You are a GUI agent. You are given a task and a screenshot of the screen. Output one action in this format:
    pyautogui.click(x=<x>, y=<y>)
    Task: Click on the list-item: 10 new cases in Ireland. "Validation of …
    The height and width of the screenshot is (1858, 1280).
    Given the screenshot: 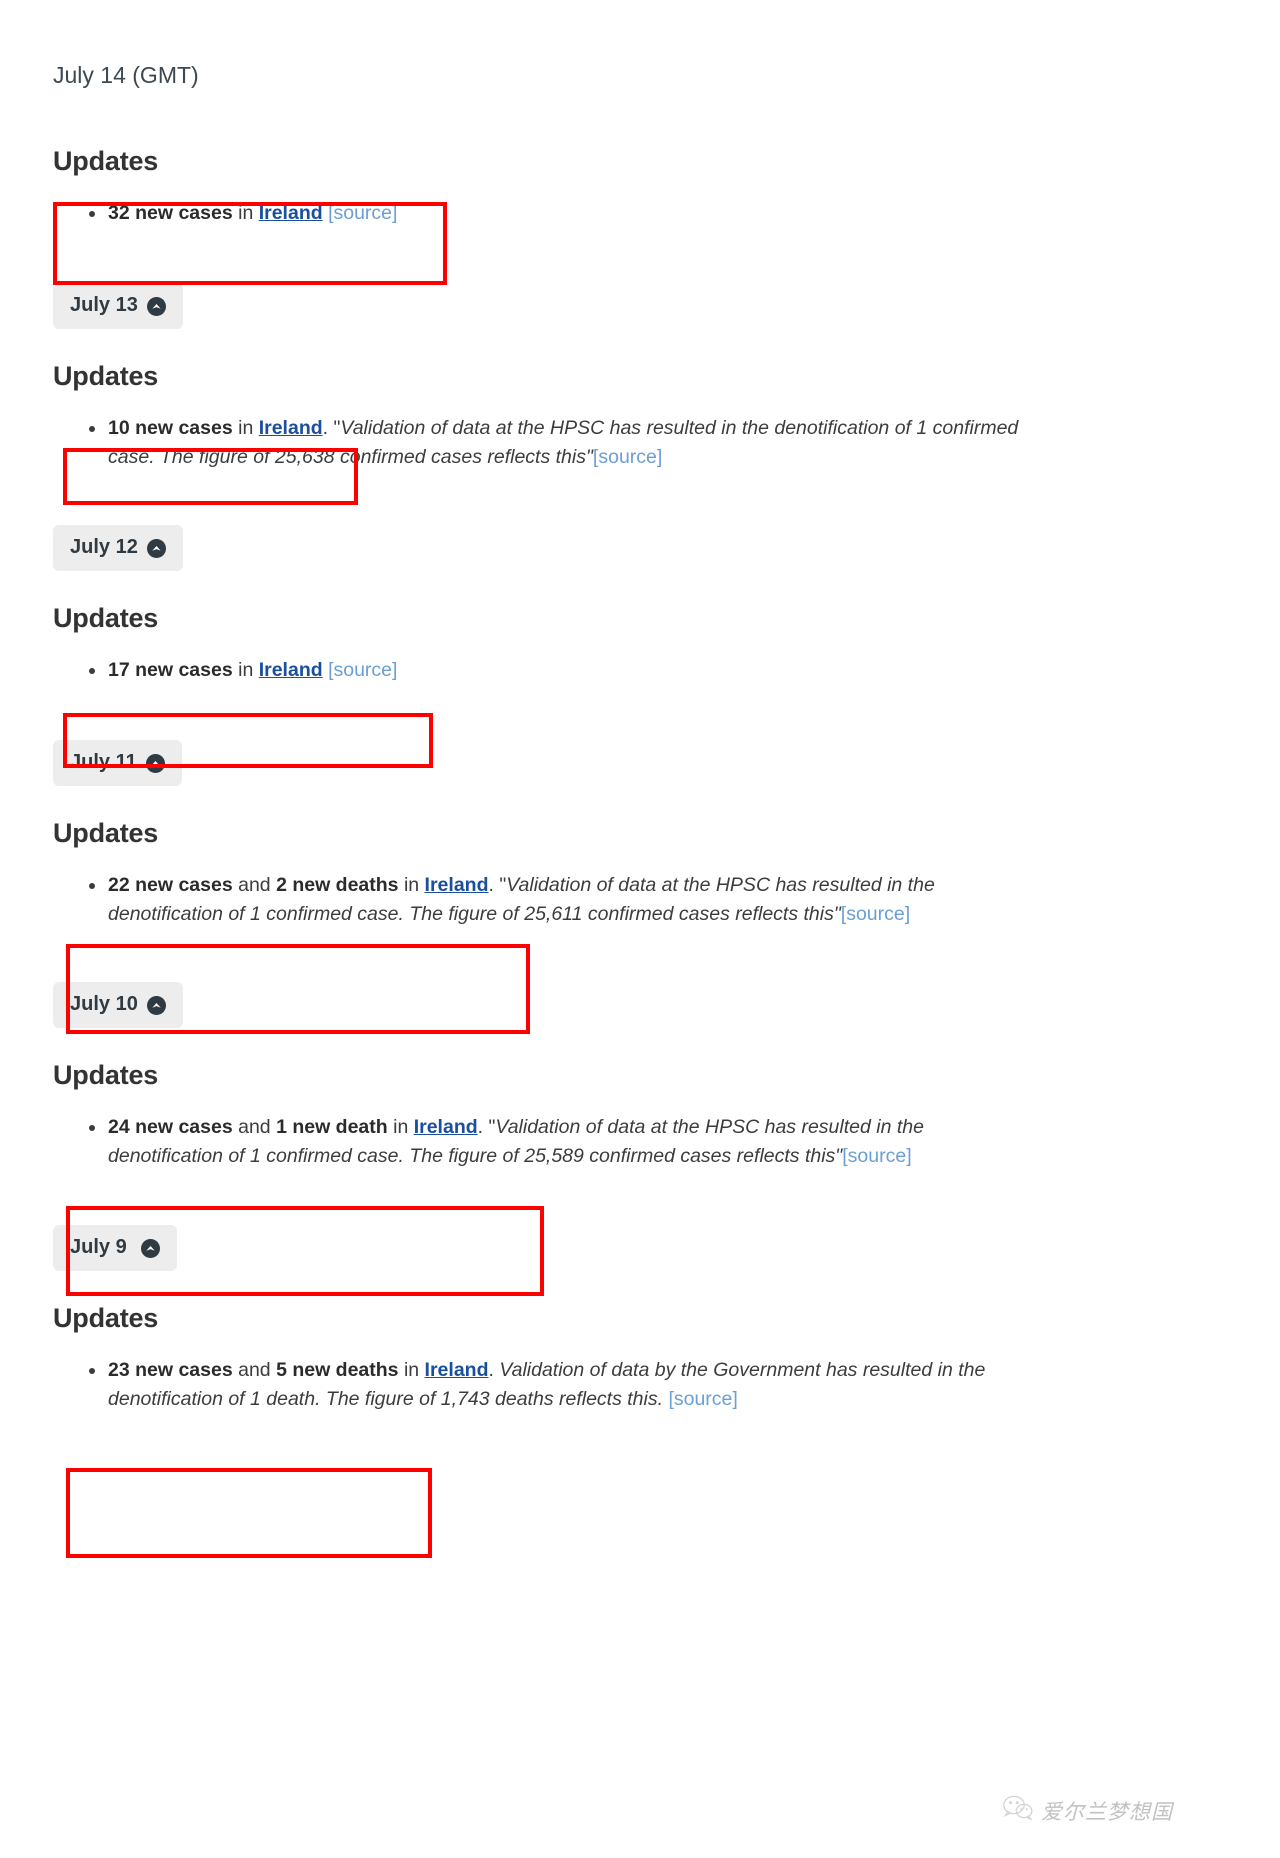 What is the action you would take?
    pyautogui.click(x=548, y=443)
    